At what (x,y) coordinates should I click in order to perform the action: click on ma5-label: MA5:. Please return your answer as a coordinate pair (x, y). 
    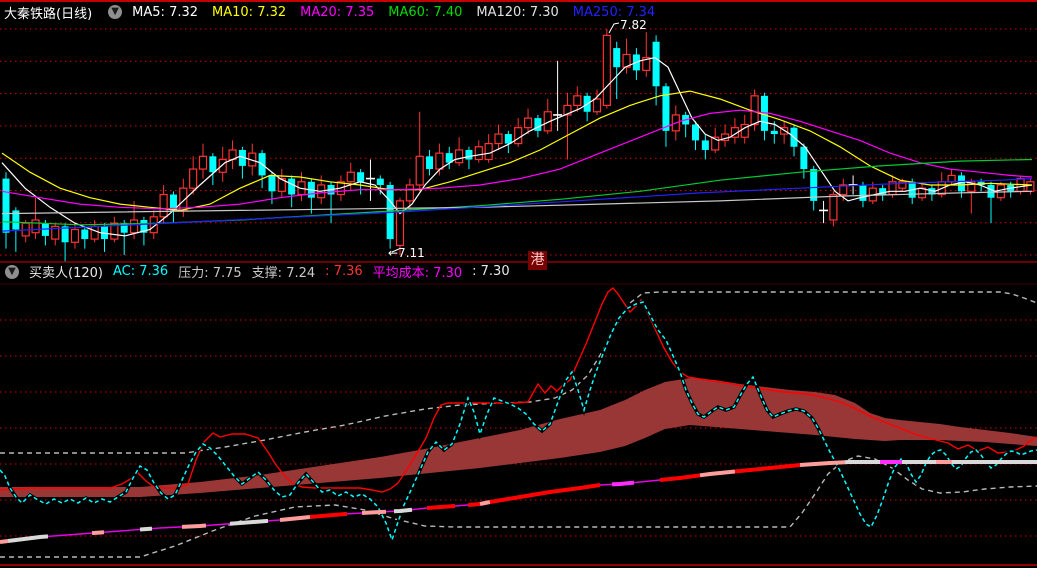
    Looking at the image, I should click on (148, 12).